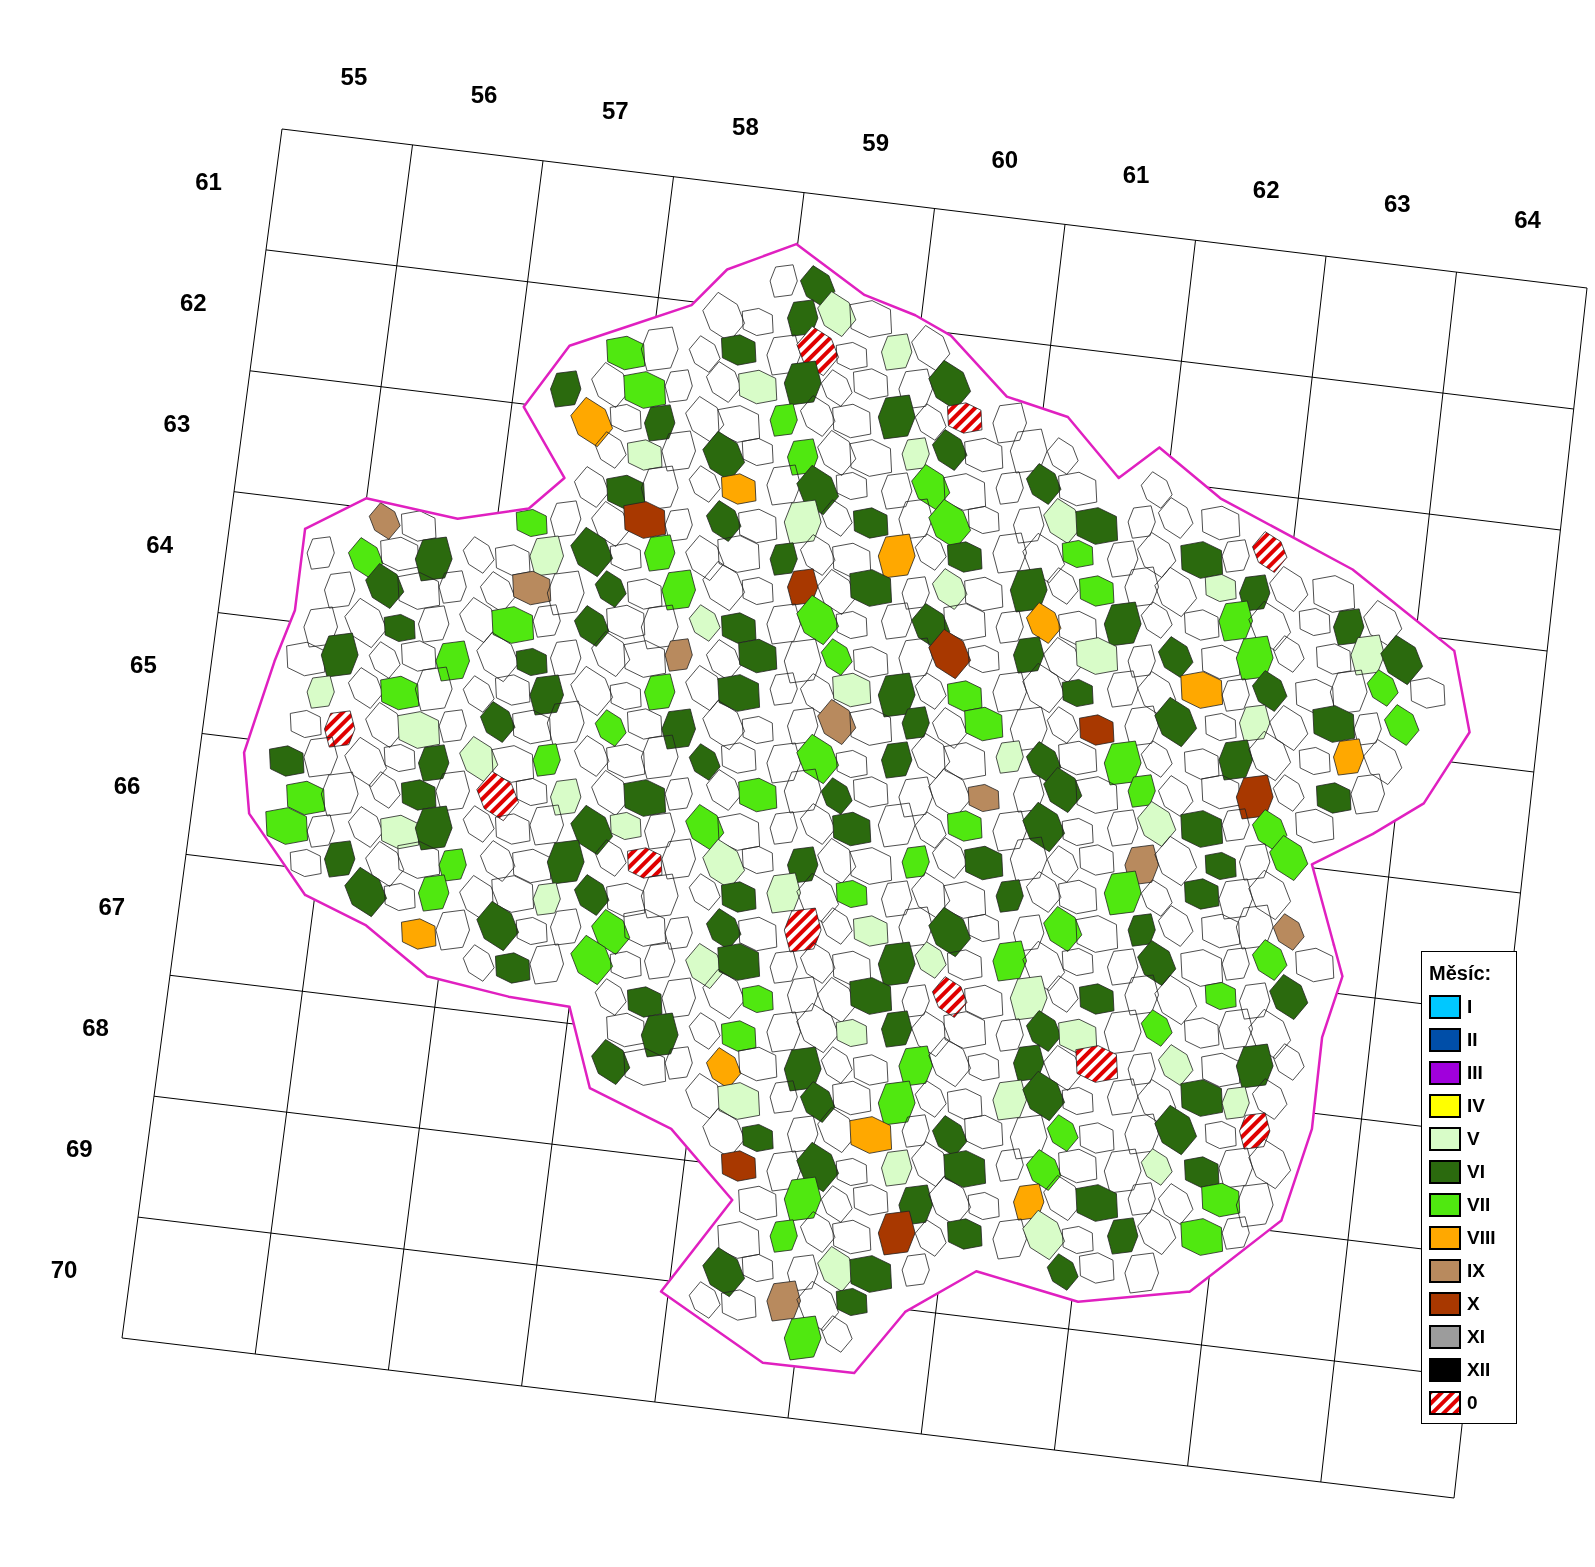 The width and height of the screenshot is (1595, 1567). I want to click on legend-label: VII, so click(1479, 1204).